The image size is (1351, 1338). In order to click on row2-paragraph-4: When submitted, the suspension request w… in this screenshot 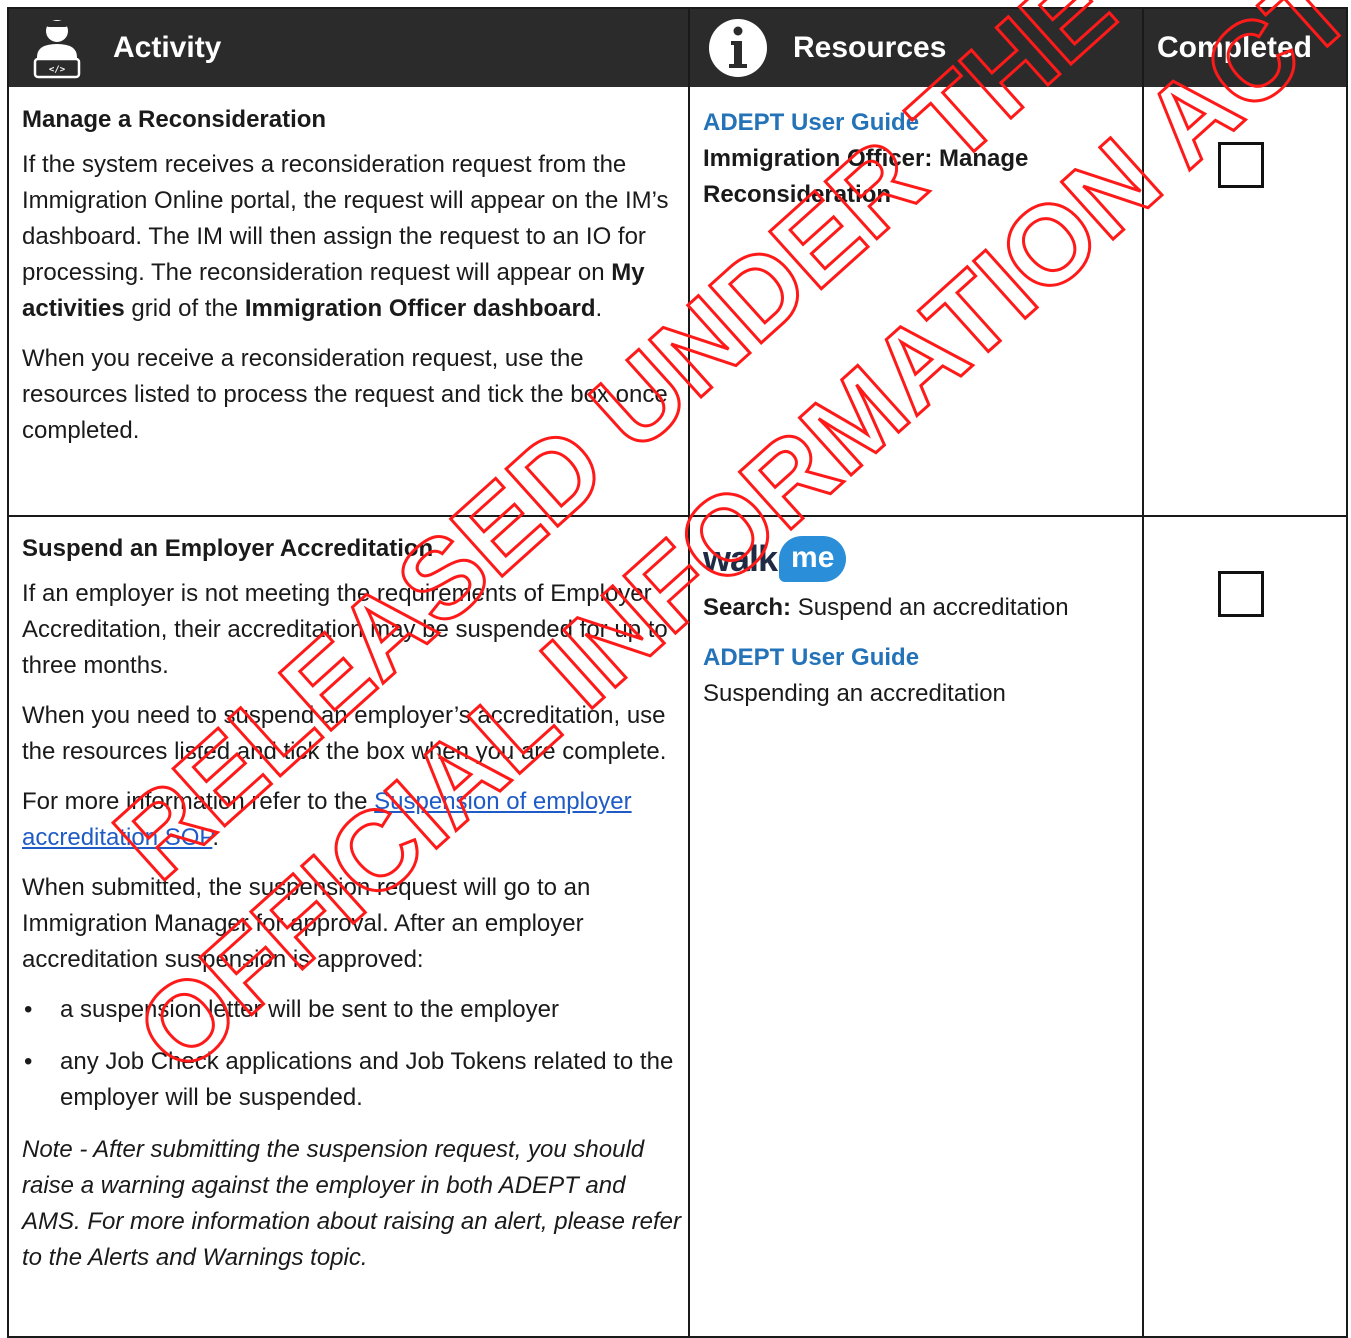, I will do `click(306, 923)`.